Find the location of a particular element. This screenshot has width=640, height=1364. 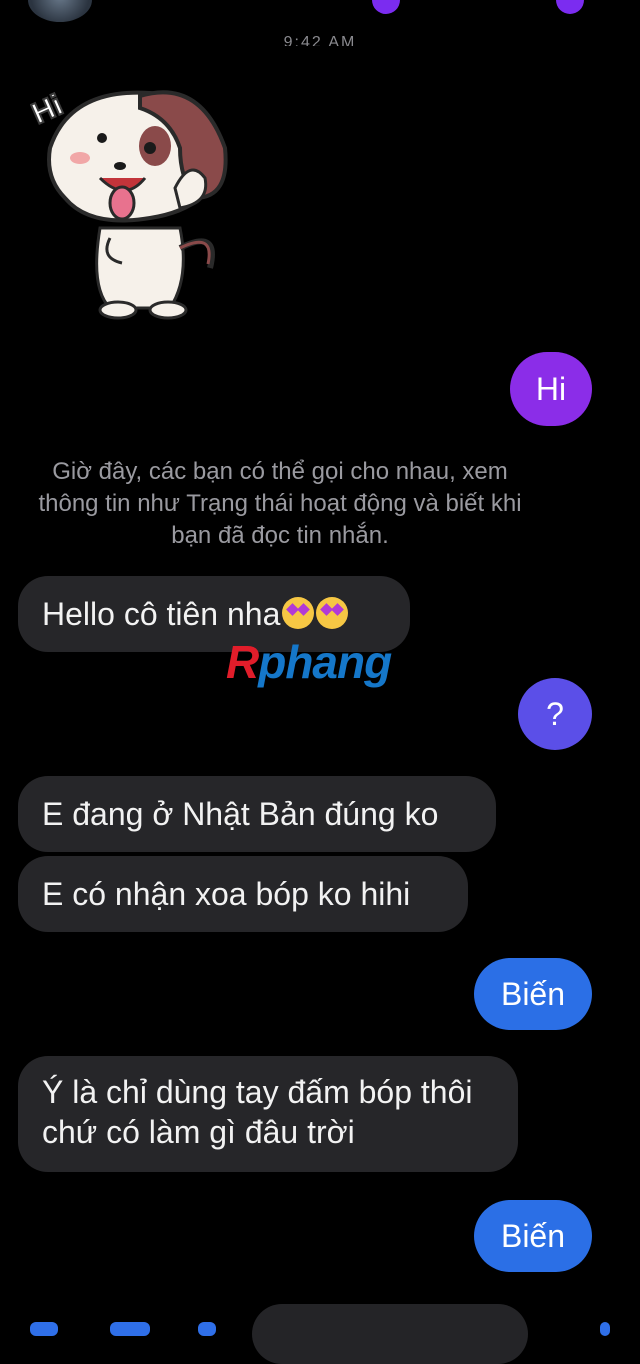

dog-sticker: Hi is located at coordinates (135, 203).